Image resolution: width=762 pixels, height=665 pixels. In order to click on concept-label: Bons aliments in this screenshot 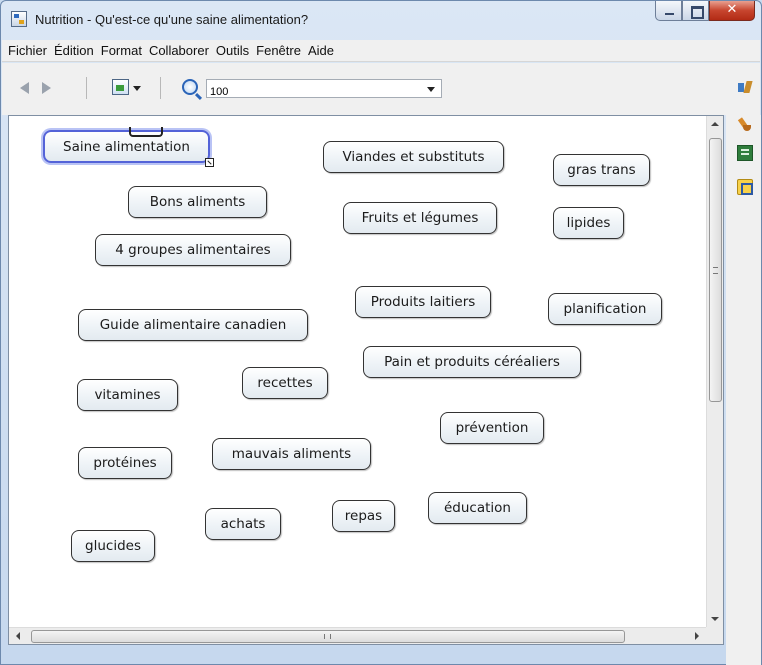, I will do `click(197, 202)`.